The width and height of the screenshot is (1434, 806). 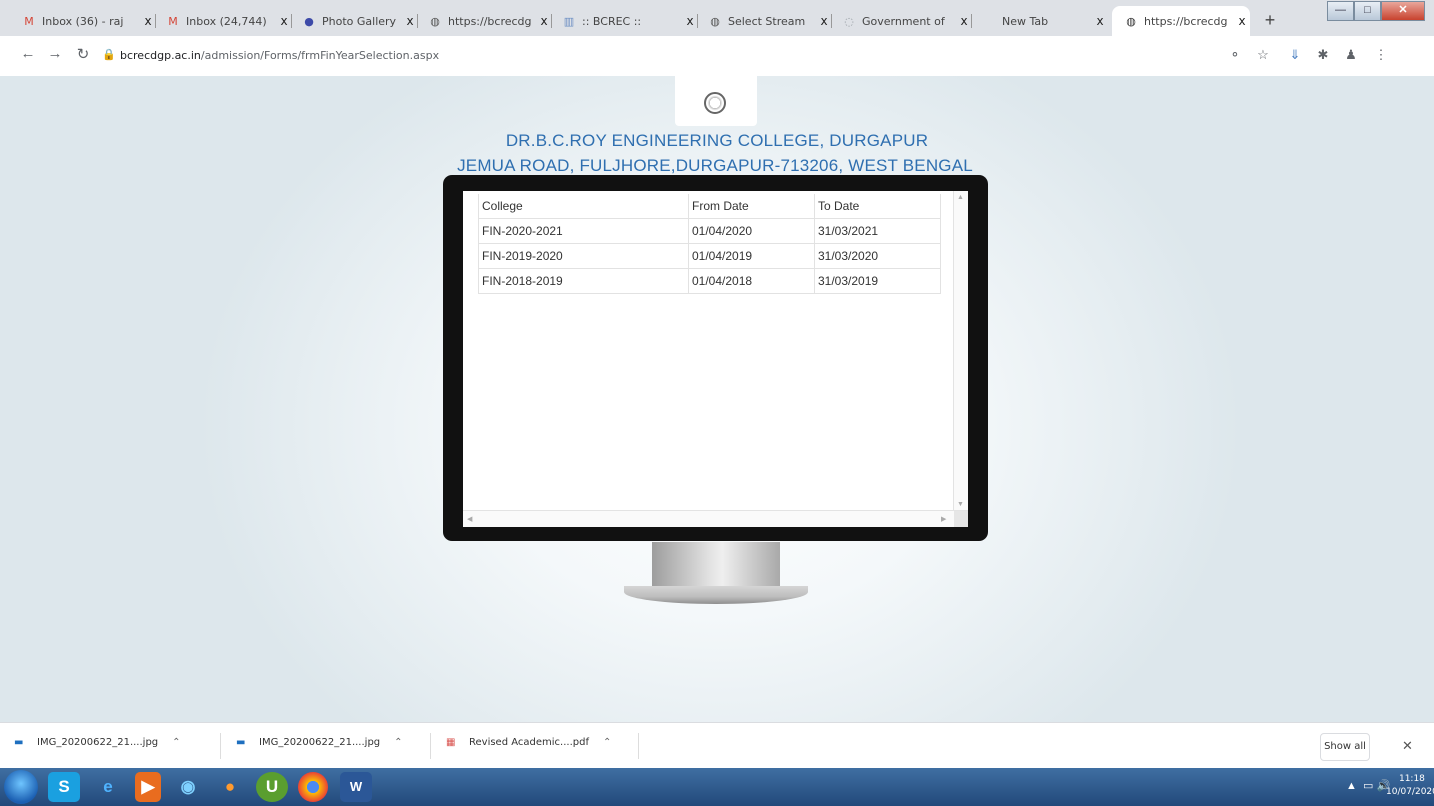 What do you see at coordinates (1351, 55) in the screenshot?
I see `profile-avatar-icon: ♟` at bounding box center [1351, 55].